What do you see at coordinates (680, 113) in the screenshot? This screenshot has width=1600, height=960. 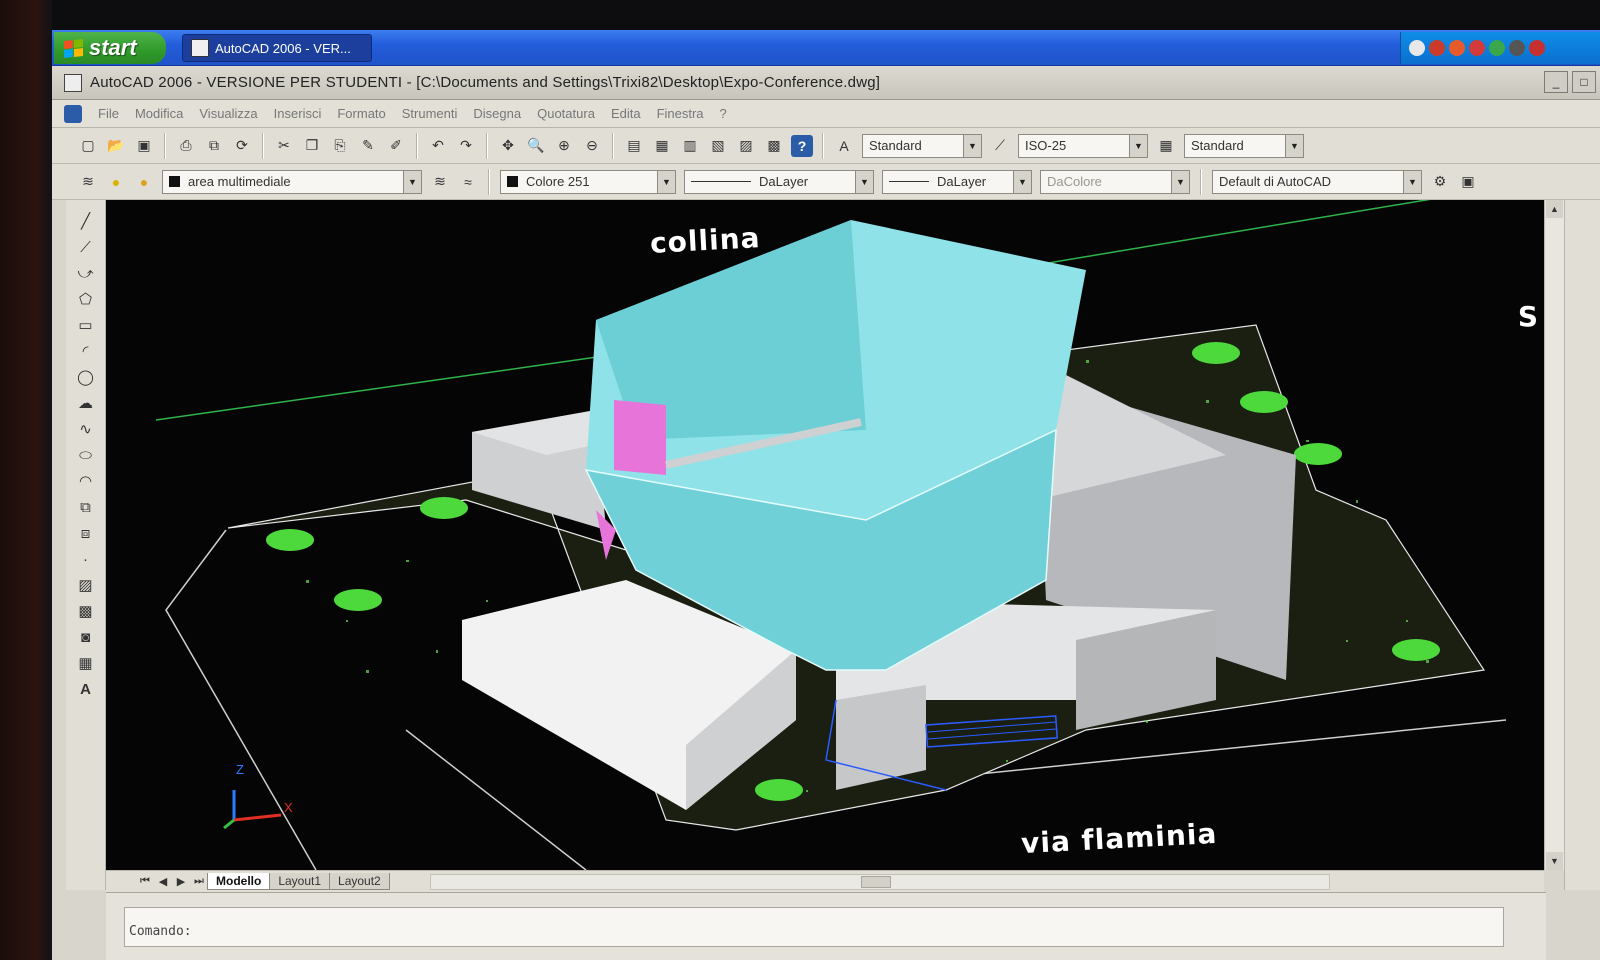 I see `menu-finestra: Finestra` at bounding box center [680, 113].